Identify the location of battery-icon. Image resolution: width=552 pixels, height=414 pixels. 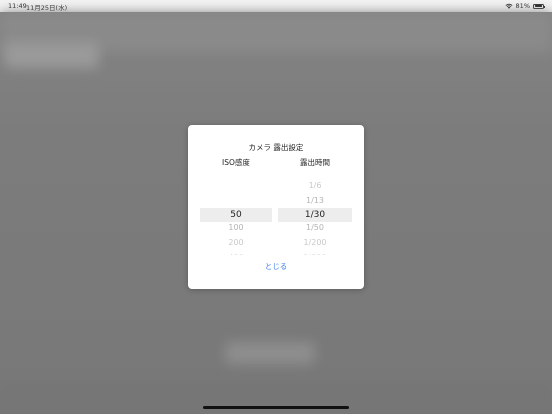
(539, 6).